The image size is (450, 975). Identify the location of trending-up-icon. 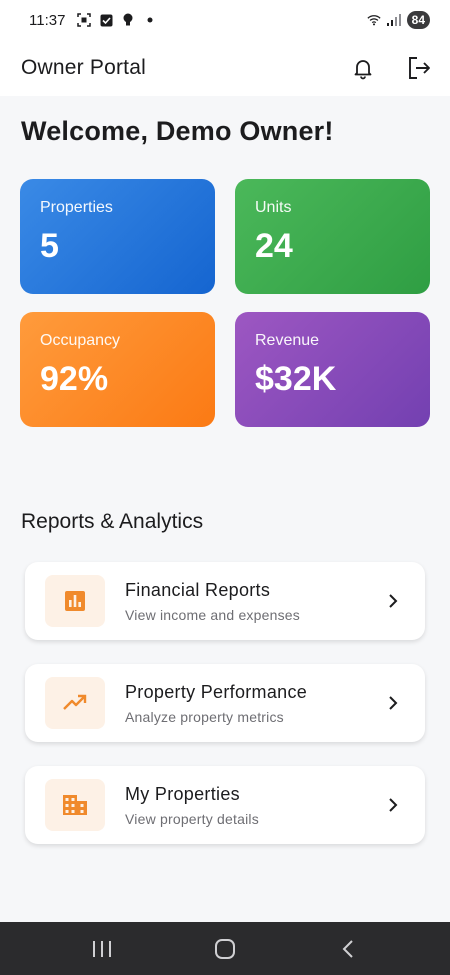
(75, 702).